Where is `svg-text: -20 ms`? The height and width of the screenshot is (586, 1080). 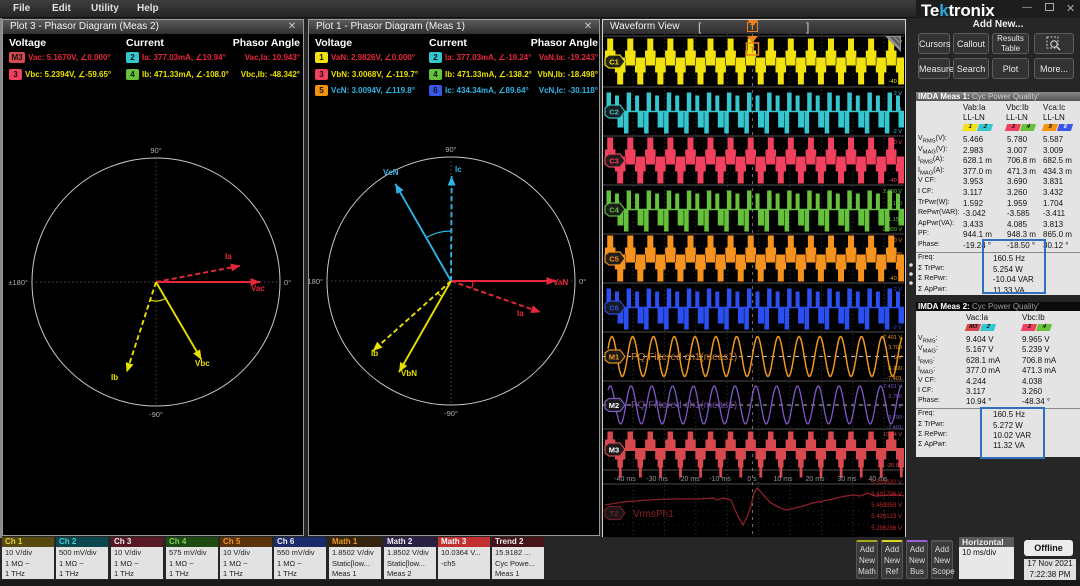
svg-text: -20 ms is located at coordinates (689, 479).